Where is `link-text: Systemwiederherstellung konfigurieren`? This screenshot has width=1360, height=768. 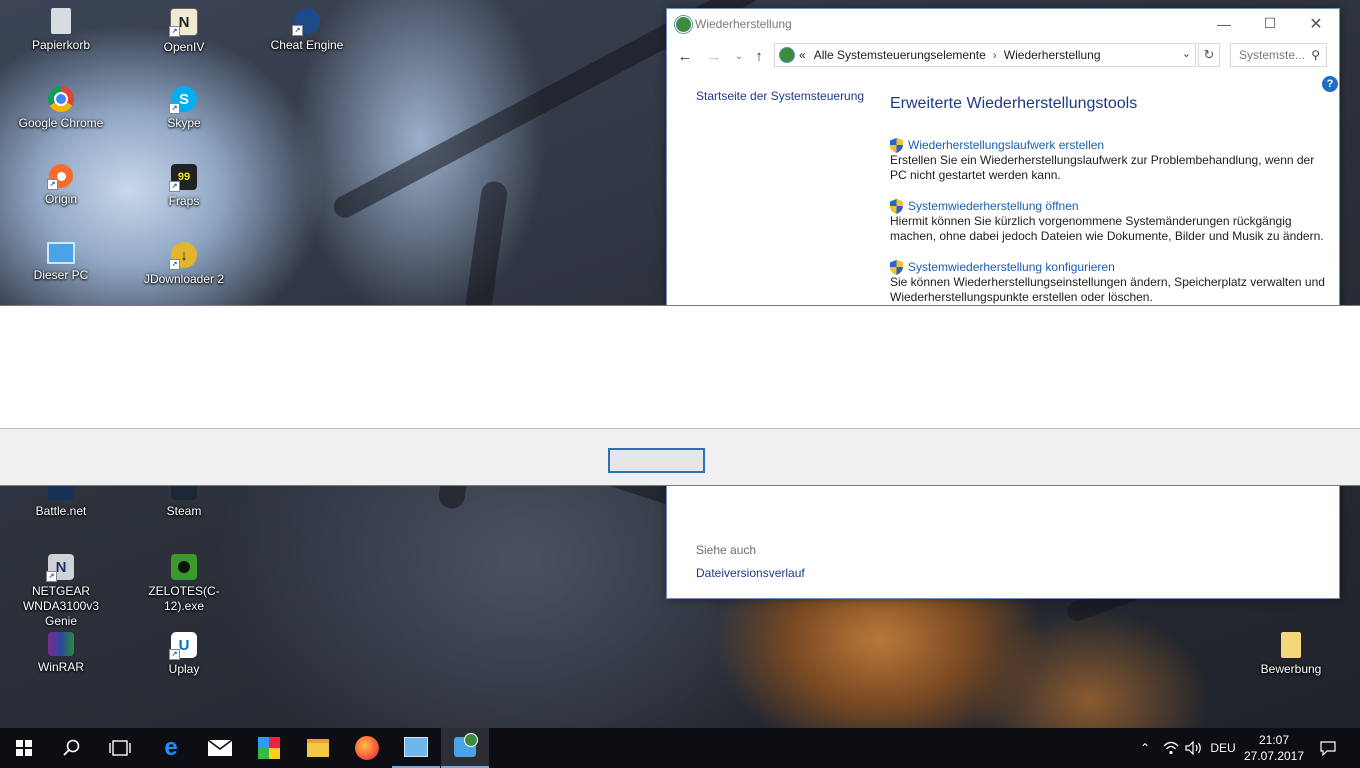 link-text: Systemwiederherstellung konfigurieren is located at coordinates (1011, 267).